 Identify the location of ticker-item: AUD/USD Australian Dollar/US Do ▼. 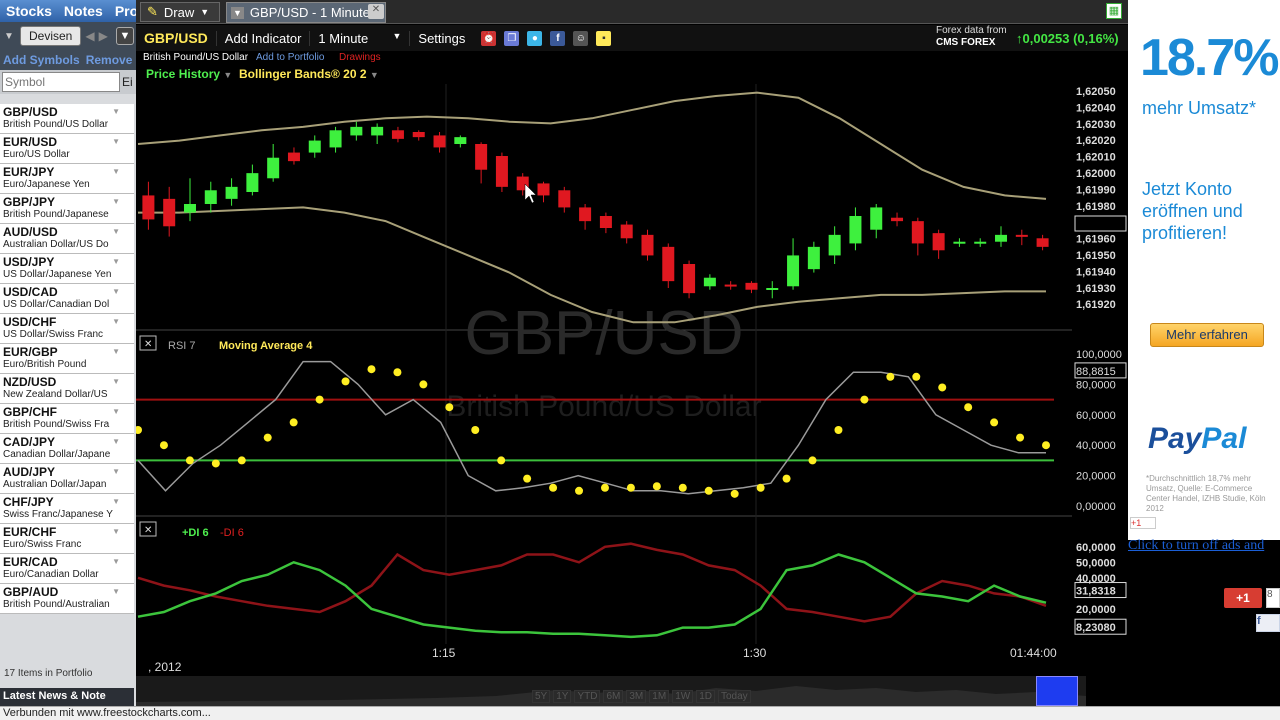
(67, 239).